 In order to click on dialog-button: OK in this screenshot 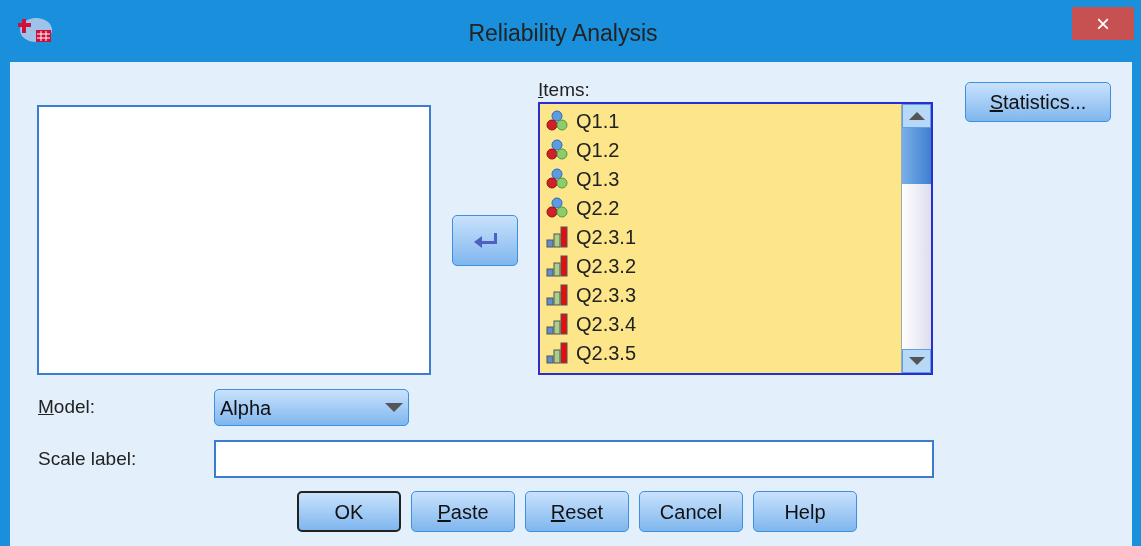, I will do `click(349, 511)`.